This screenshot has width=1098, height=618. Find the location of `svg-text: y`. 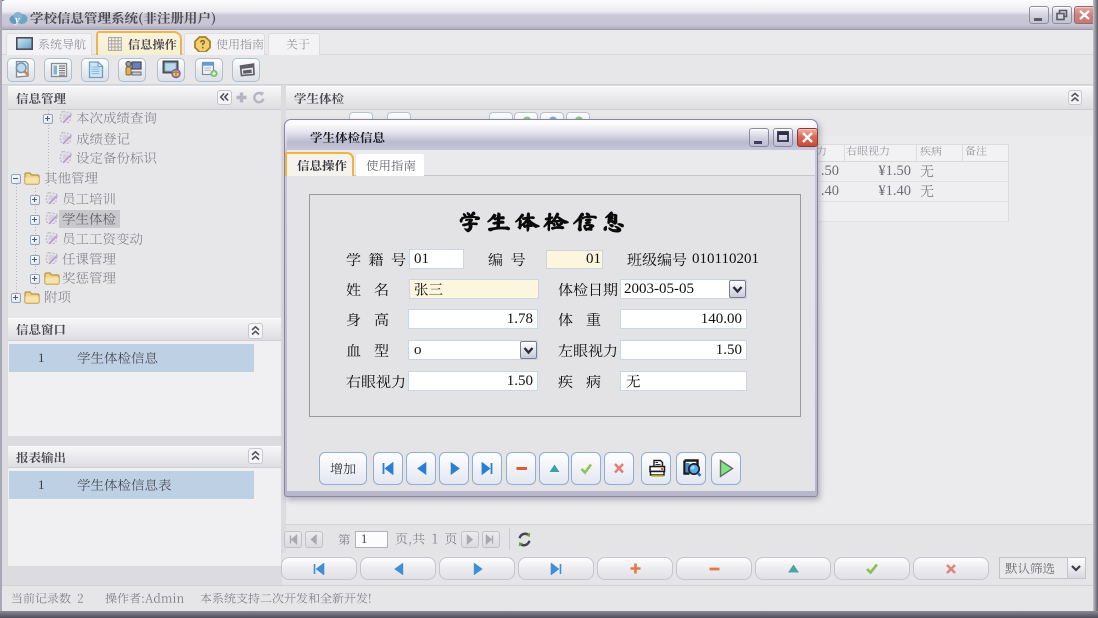

svg-text: y is located at coordinates (16, 19).